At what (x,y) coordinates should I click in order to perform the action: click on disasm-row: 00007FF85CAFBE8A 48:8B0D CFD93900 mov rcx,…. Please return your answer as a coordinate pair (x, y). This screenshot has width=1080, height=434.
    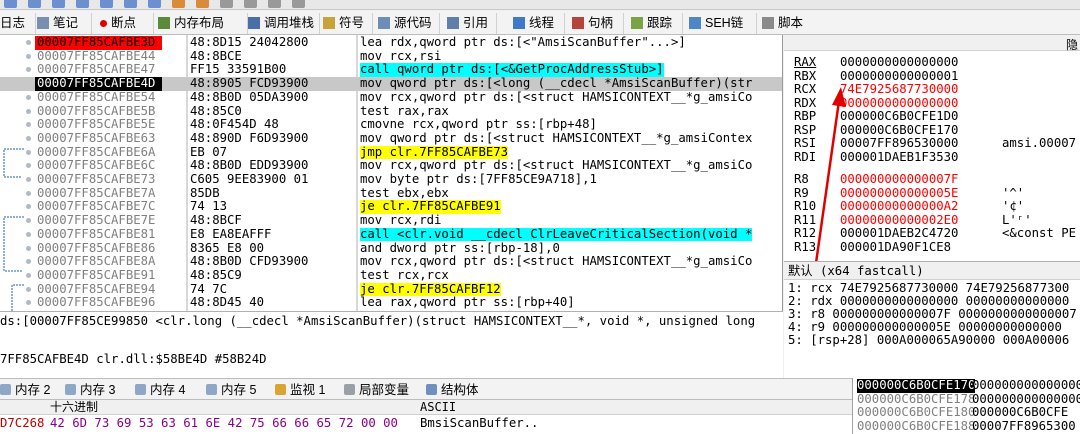
    Looking at the image, I should click on (391, 261).